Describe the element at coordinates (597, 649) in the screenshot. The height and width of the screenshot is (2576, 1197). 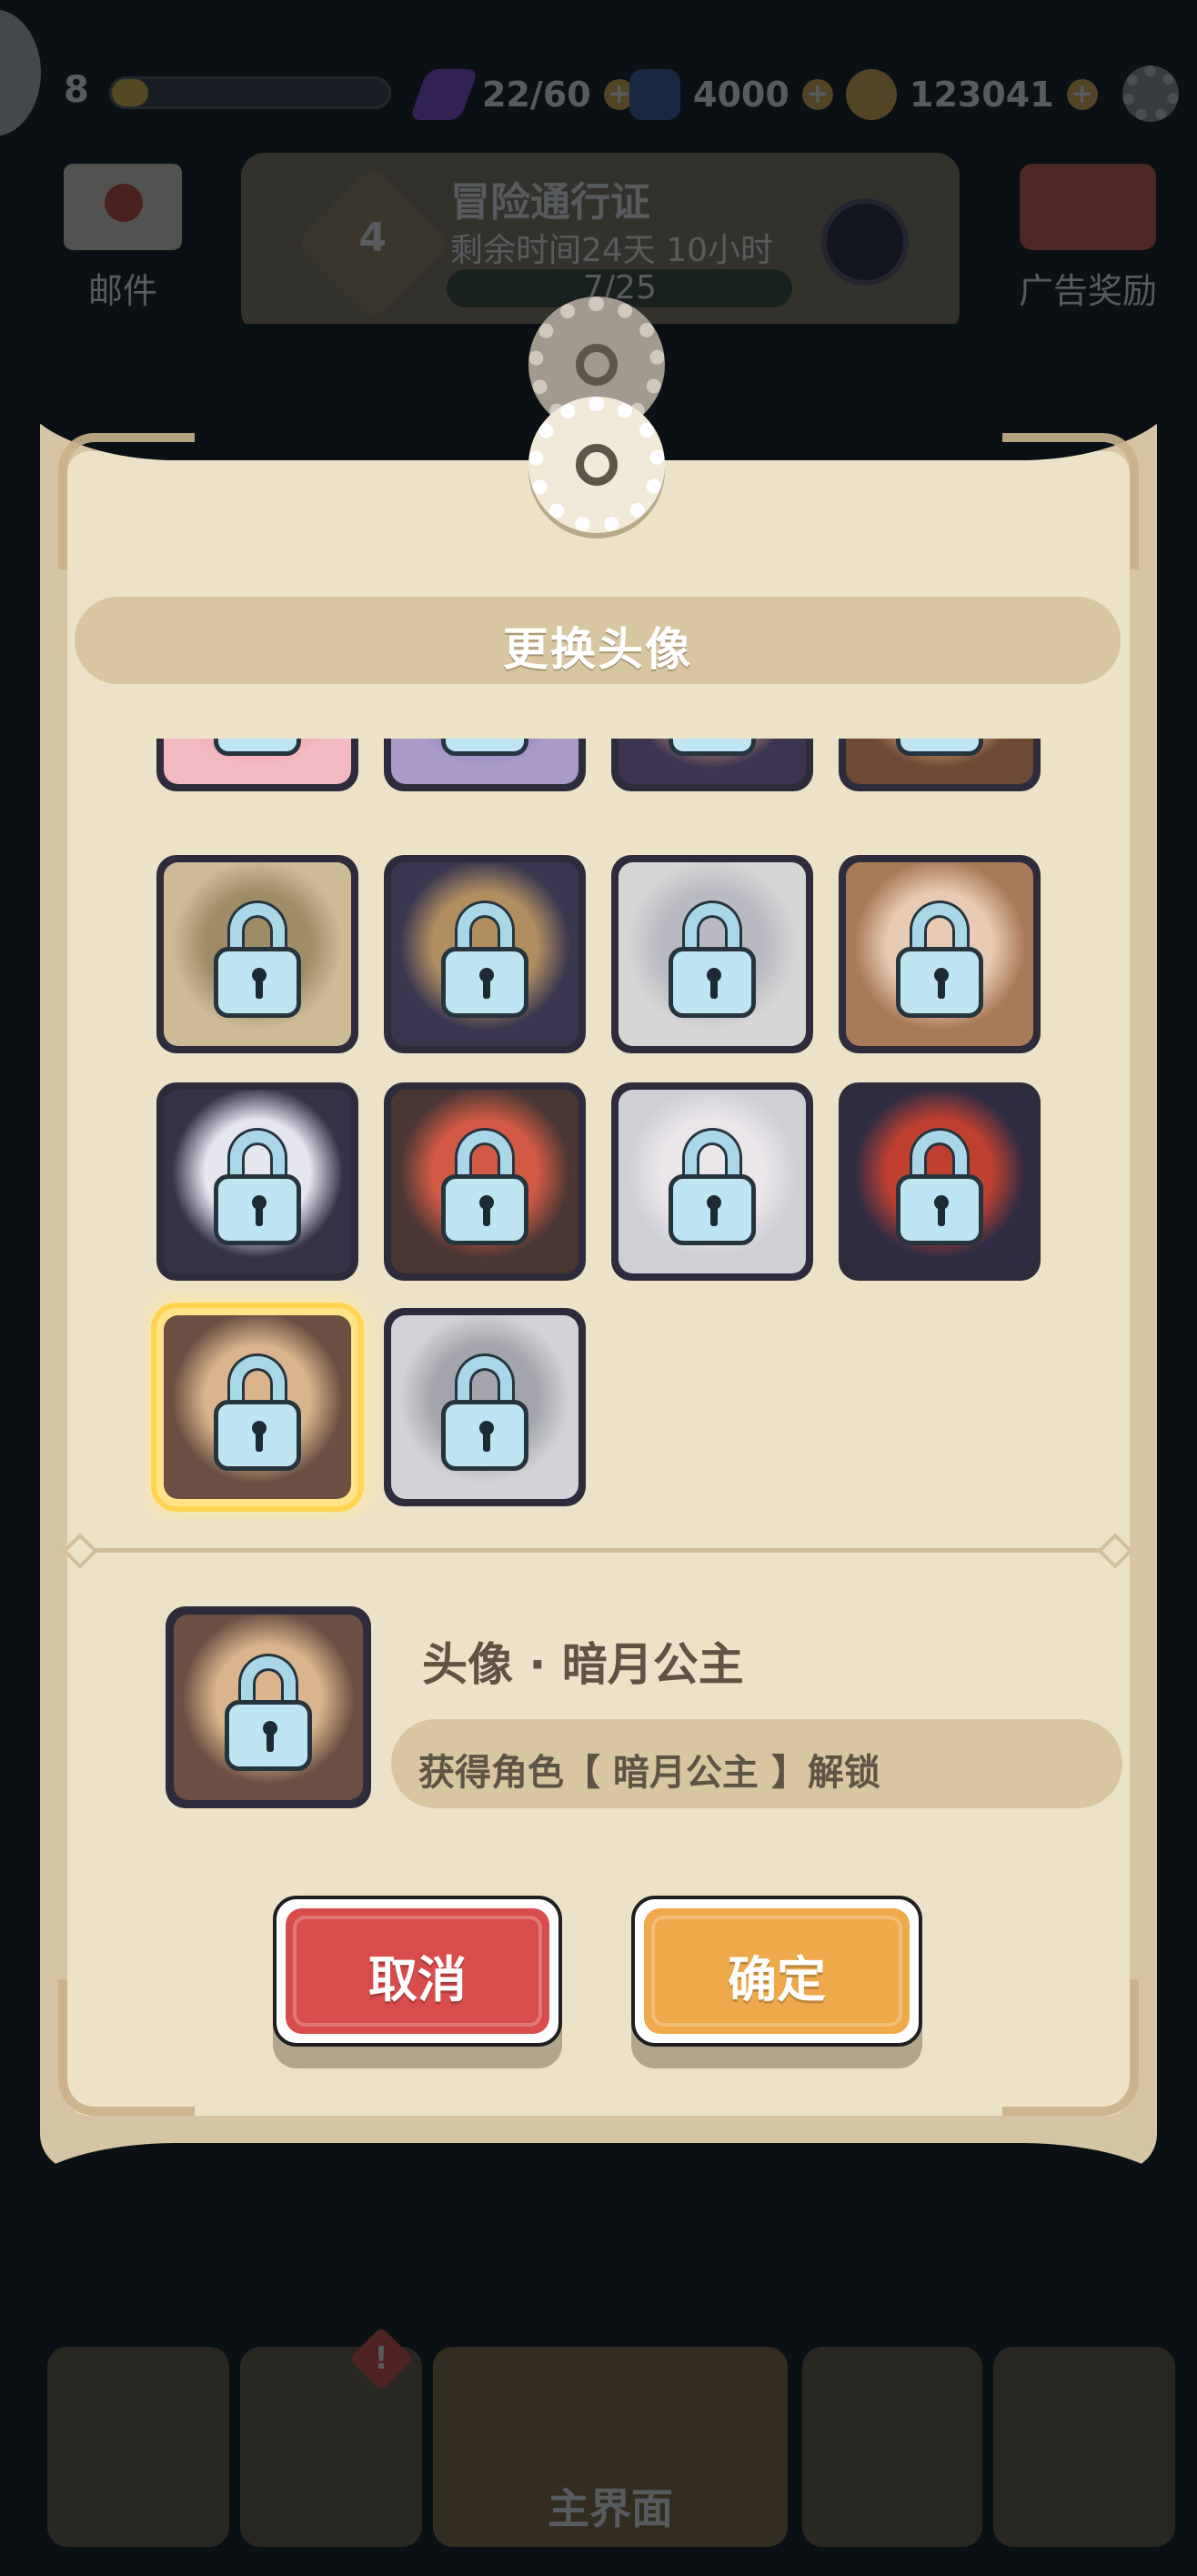
I see `dialog-title: 更换头像` at that location.